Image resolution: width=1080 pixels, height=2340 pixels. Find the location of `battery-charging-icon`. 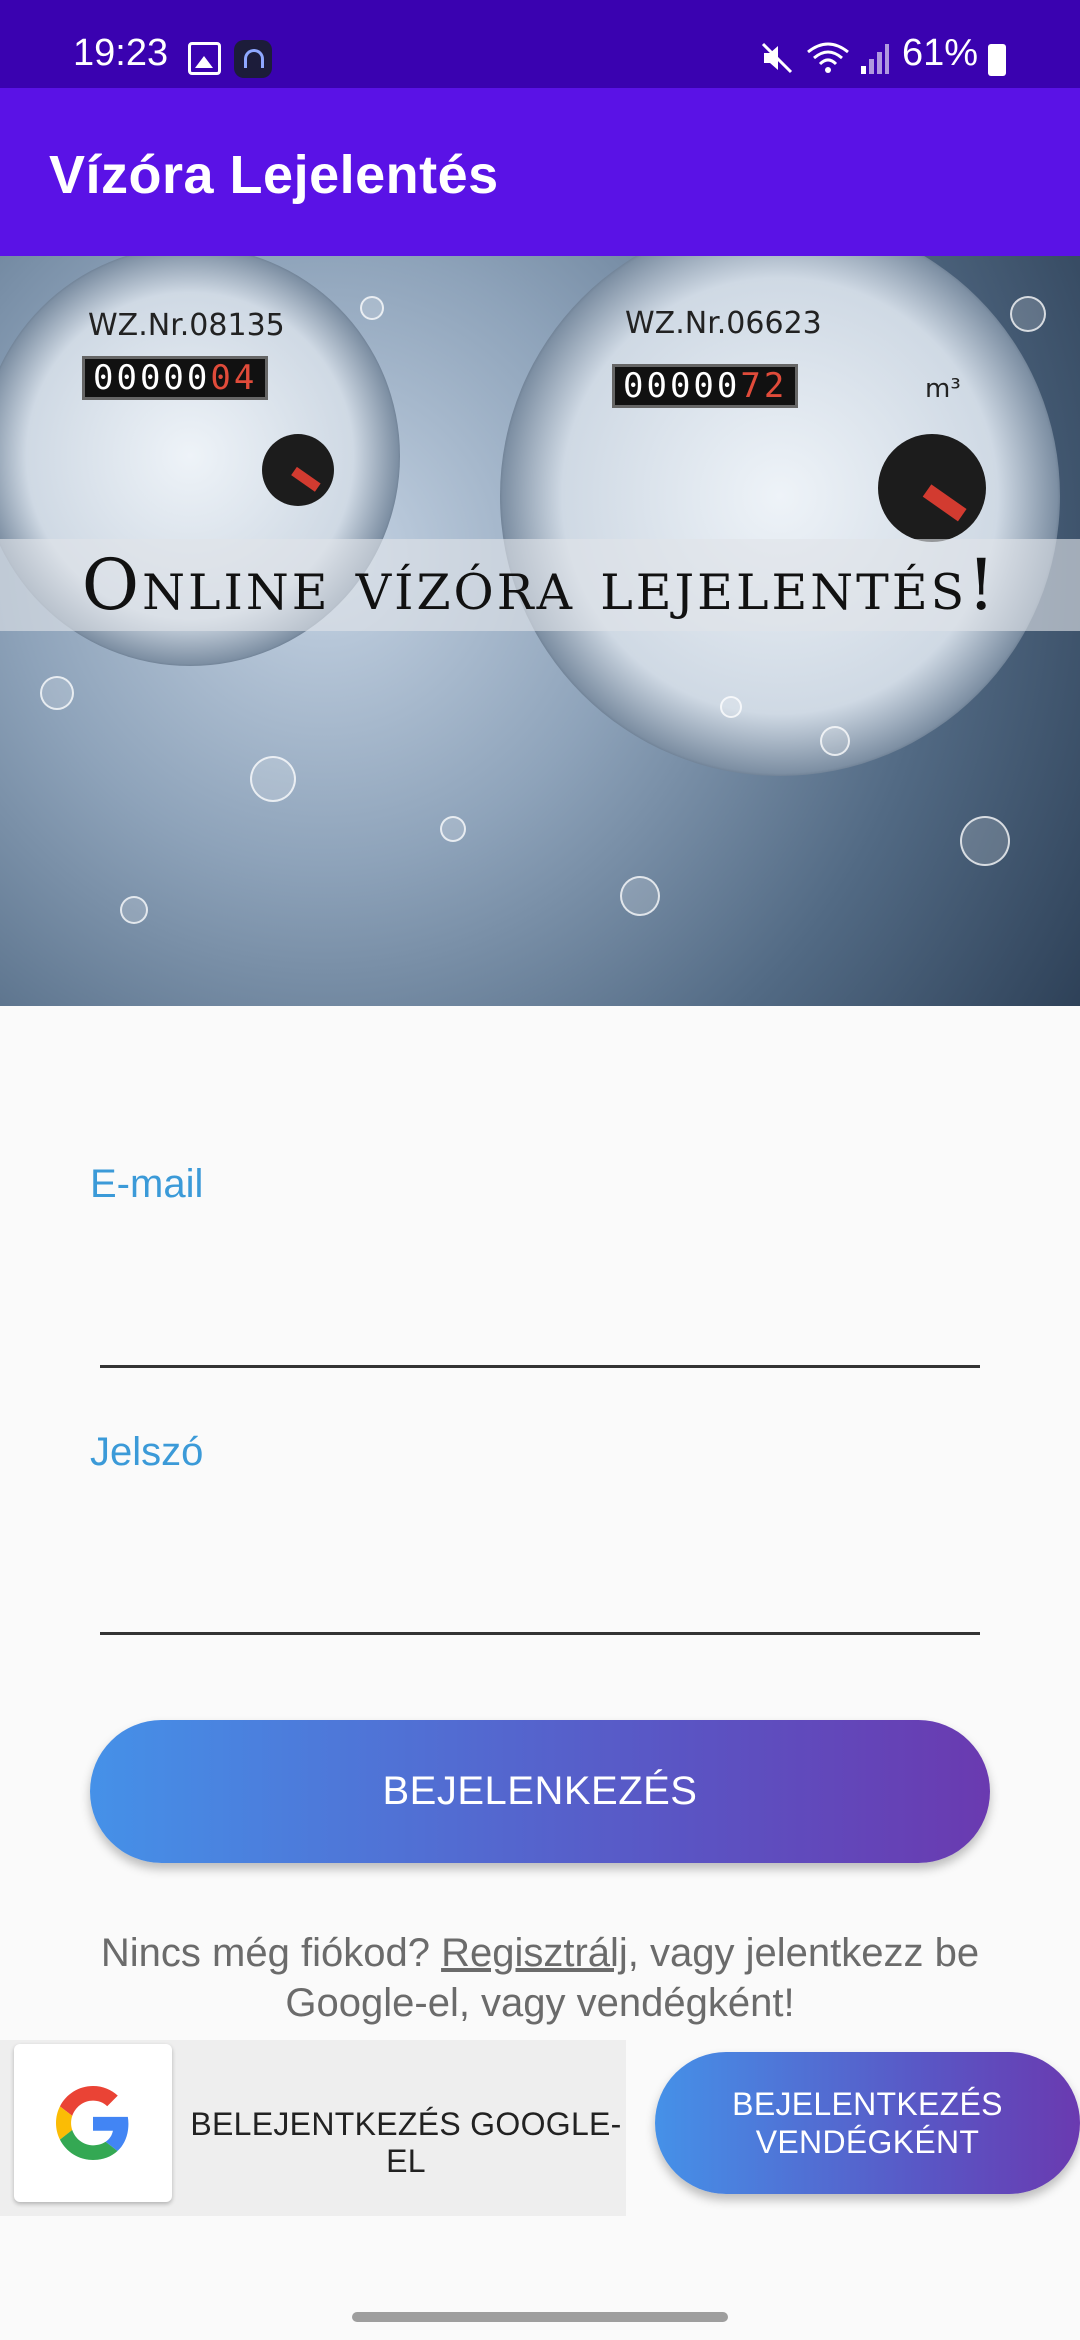

battery-charging-icon is located at coordinates (997, 60).